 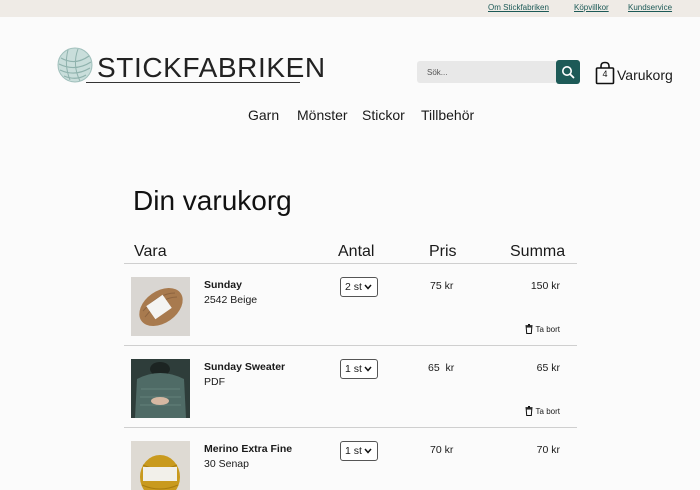 I want to click on line-total: 150 kr, so click(x=545, y=286).